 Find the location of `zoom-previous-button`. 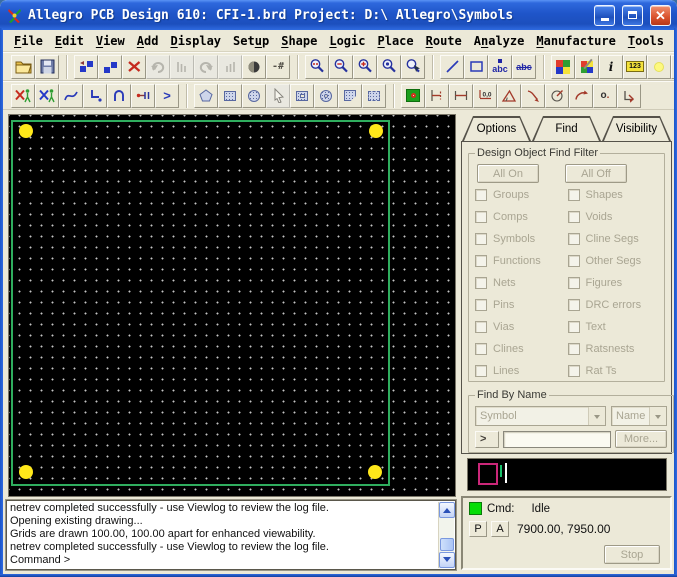

zoom-previous-button is located at coordinates (413, 66).